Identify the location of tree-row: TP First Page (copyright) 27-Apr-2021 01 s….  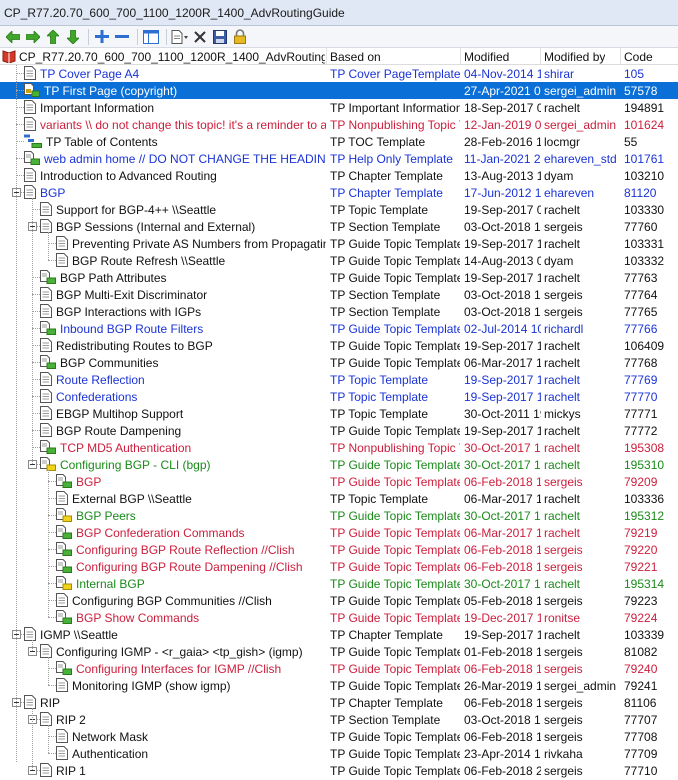
(339, 90).